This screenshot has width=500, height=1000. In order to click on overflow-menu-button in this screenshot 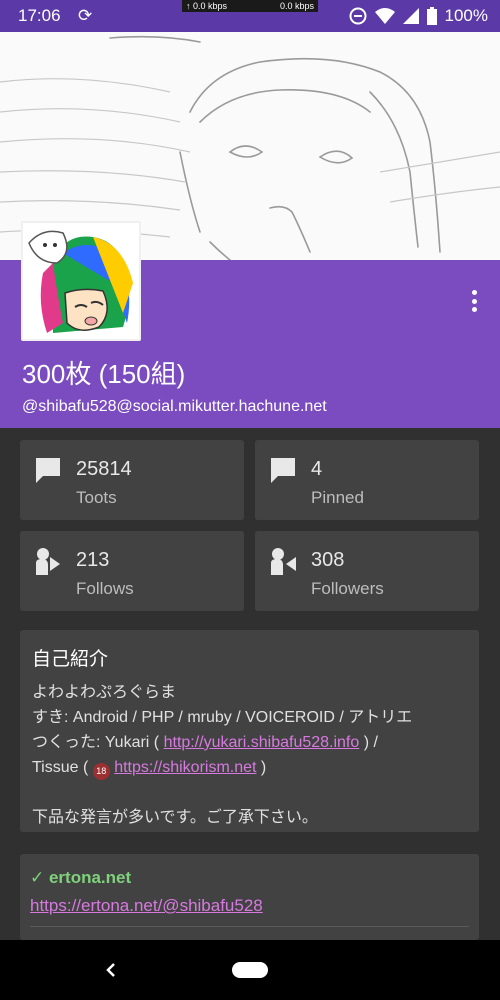, I will do `click(474, 301)`.